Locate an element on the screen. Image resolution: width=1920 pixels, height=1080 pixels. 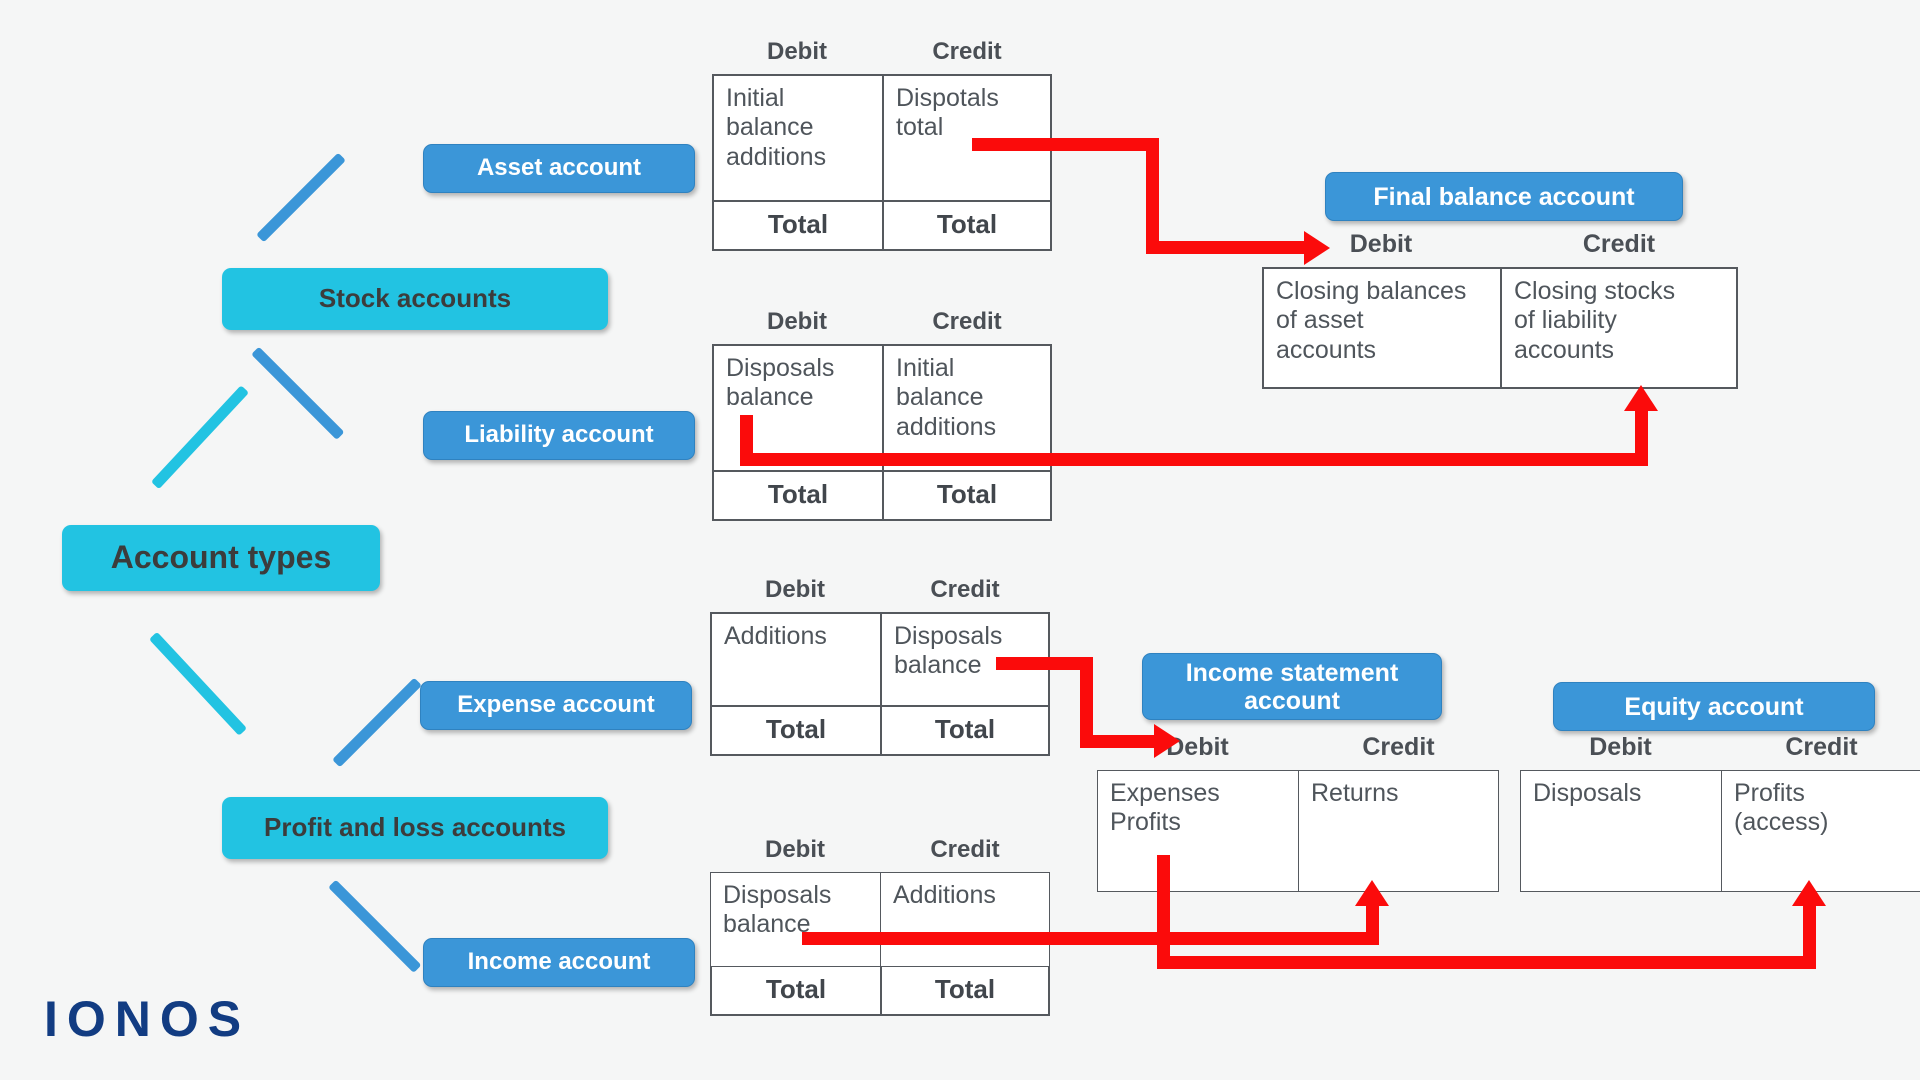
tree-node-profit-and-loss-accounts: Profit and loss accounts is located at coordinates (415, 828).